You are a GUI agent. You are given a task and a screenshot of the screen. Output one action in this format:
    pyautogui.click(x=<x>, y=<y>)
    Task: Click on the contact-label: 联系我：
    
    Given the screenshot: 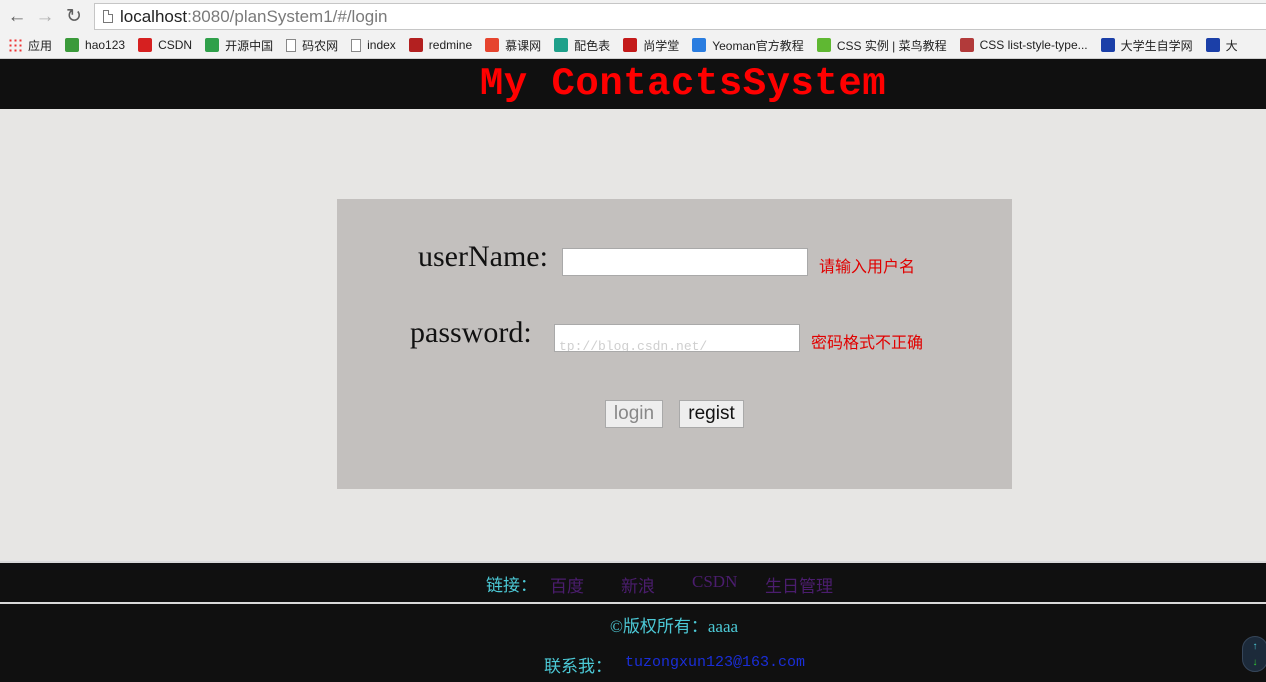 What is the action you would take?
    pyautogui.click(x=578, y=666)
    